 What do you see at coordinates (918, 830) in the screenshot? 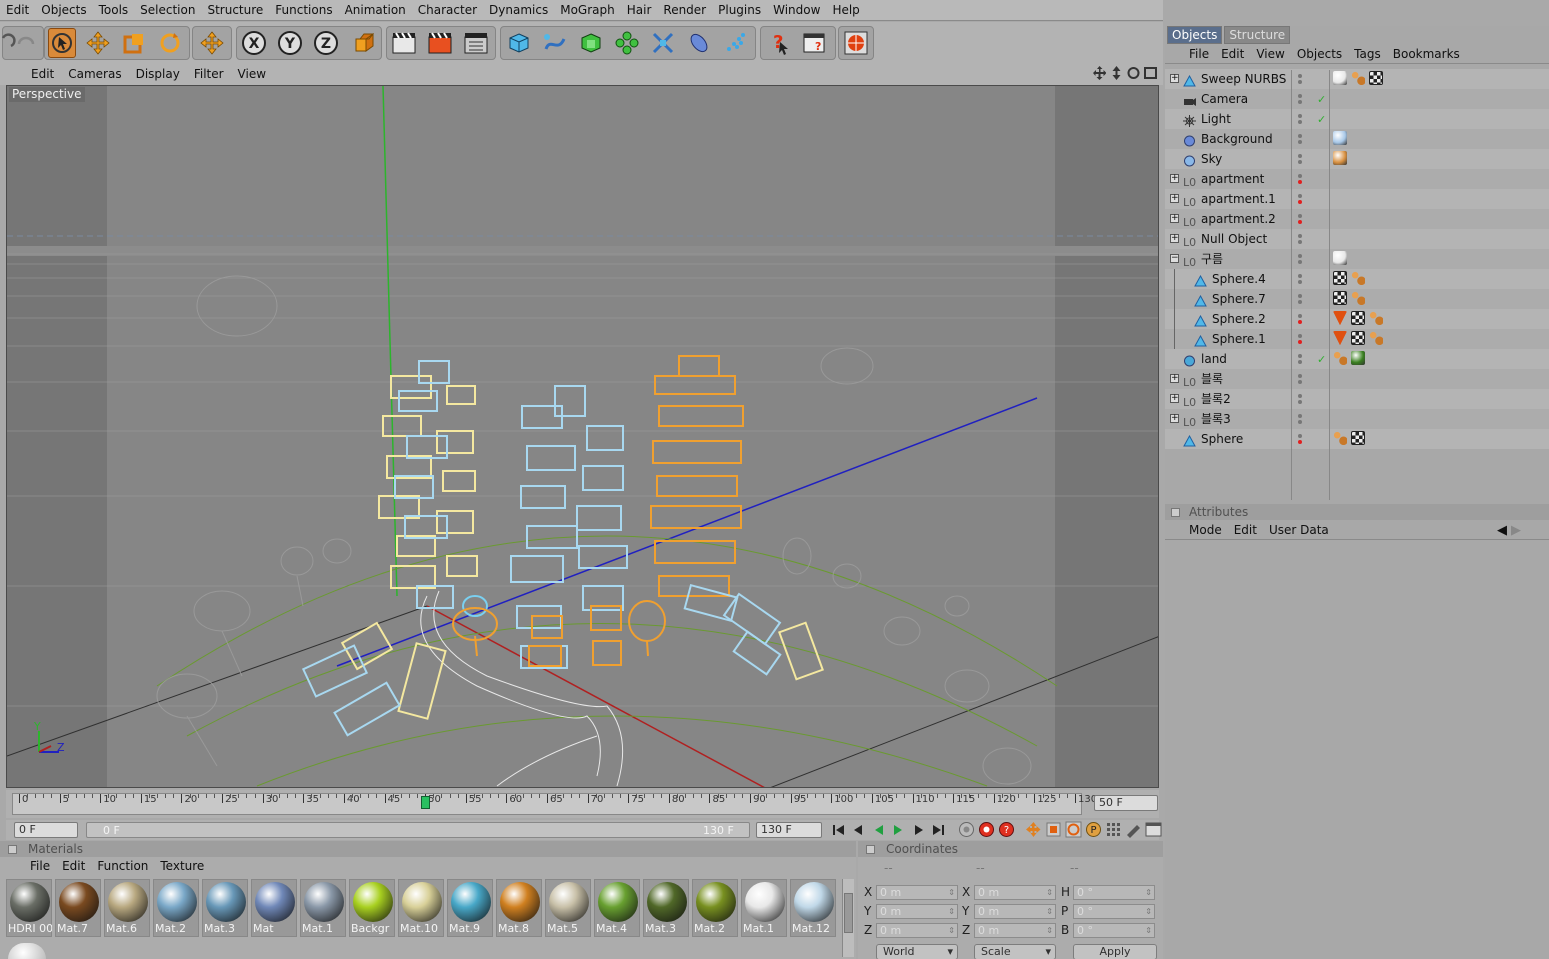
I see `step-forward-icon` at bounding box center [918, 830].